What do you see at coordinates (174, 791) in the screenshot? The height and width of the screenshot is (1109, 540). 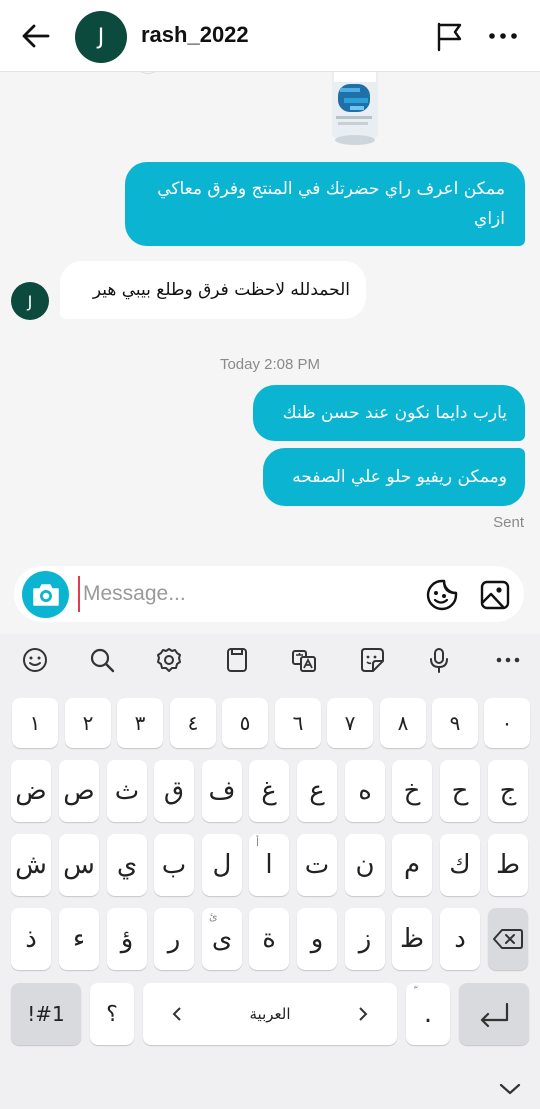 I see `key-letter: ق` at bounding box center [174, 791].